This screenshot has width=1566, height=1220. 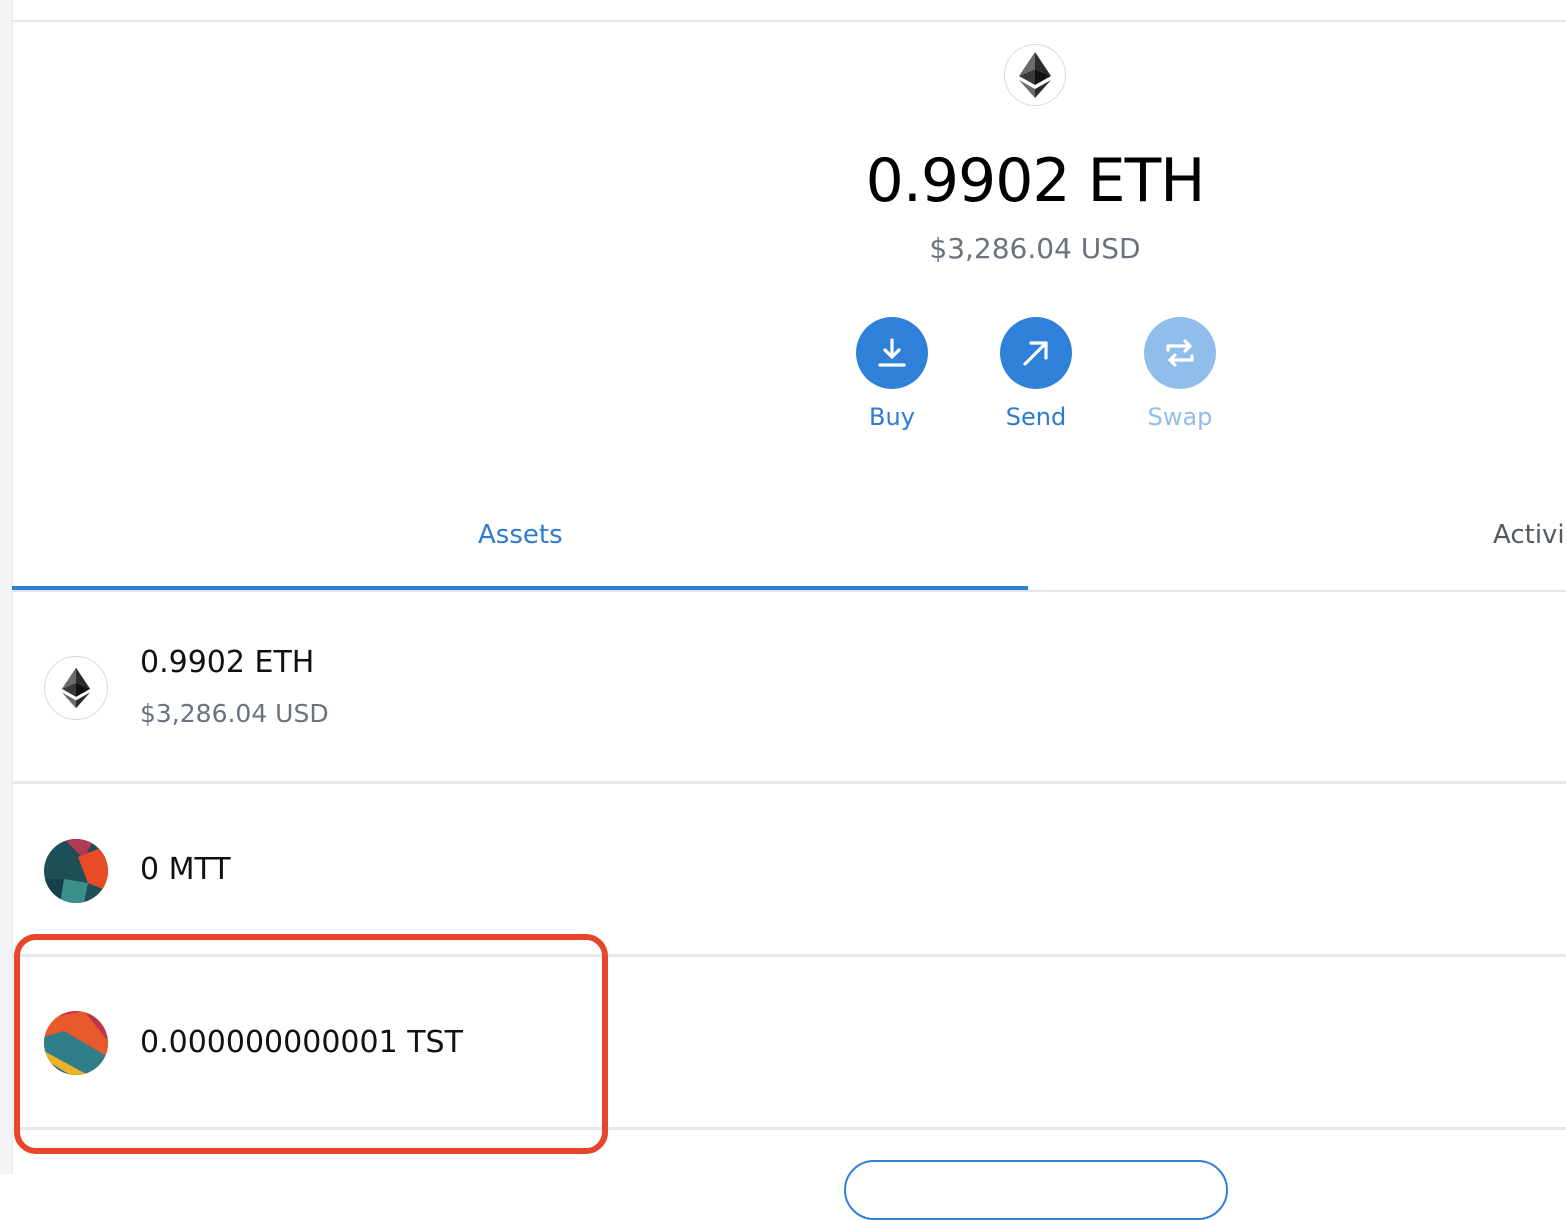 I want to click on asset-fiat: $3,286.04 USD, so click(x=234, y=713).